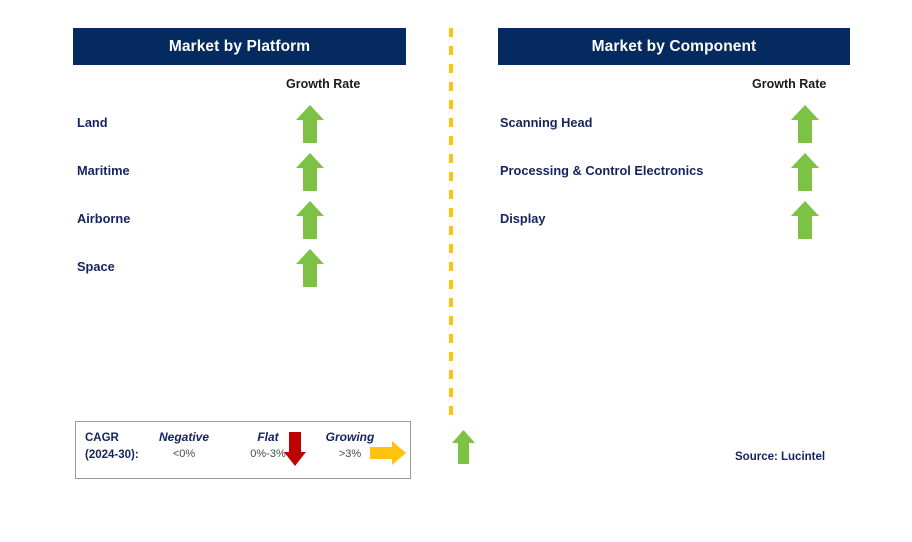  Describe the element at coordinates (350, 437) in the screenshot. I see `legend-title-growing: Growing` at that location.